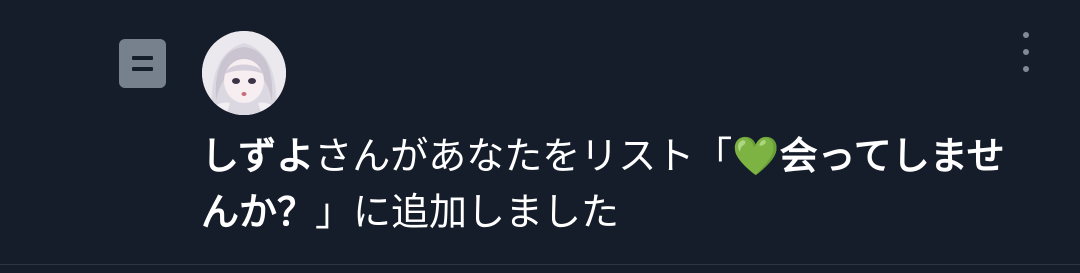 The image size is (1080, 273). What do you see at coordinates (756, 156) in the screenshot?
I see `green-heart-icon: 💚` at bounding box center [756, 156].